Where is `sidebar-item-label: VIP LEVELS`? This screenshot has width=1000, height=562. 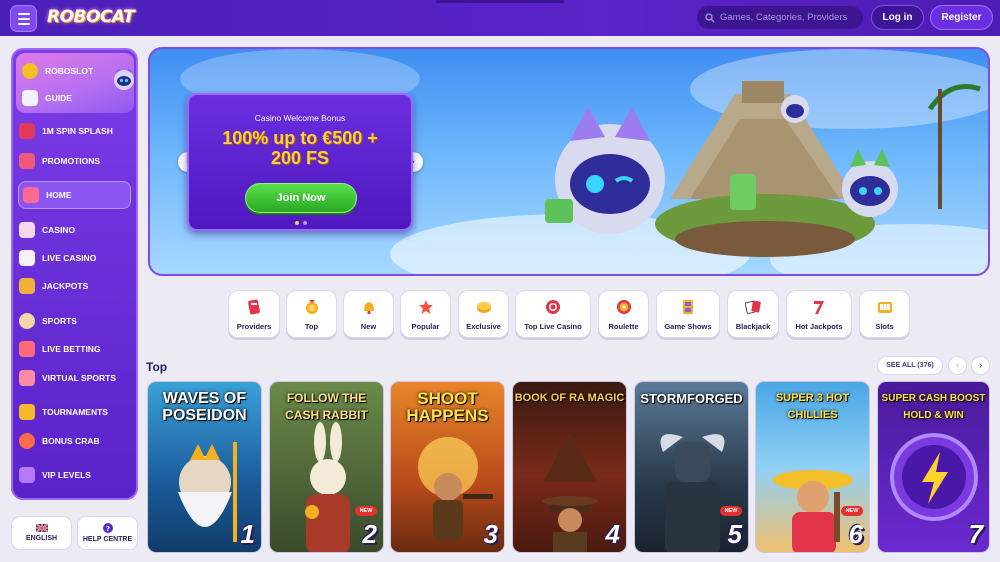
sidebar-item-label: VIP LEVELS is located at coordinates (66, 475).